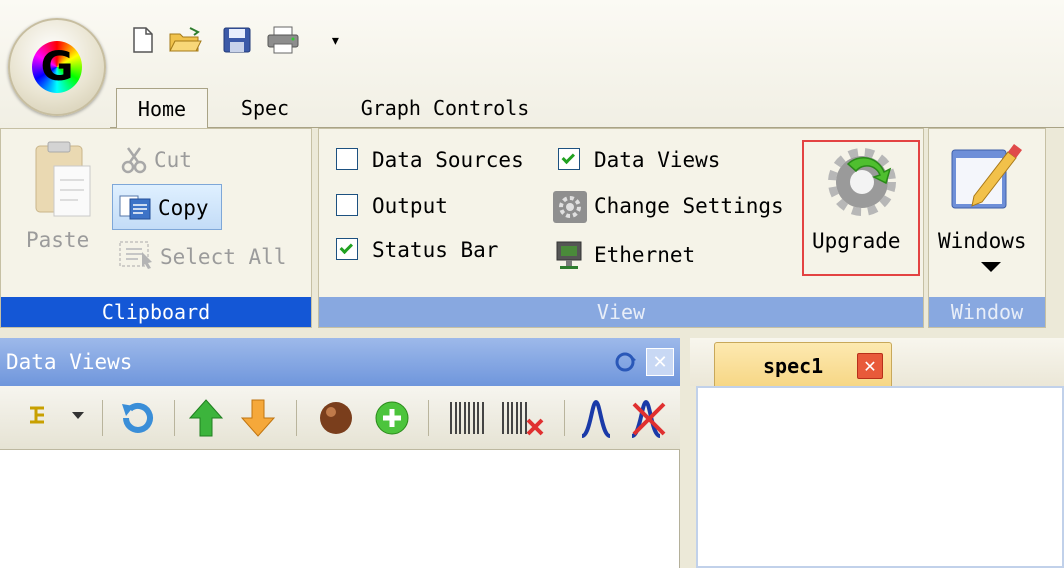 The height and width of the screenshot is (568, 1064). Describe the element at coordinates (69, 362) in the screenshot. I see `data-views-pane-title: Data Views` at that location.